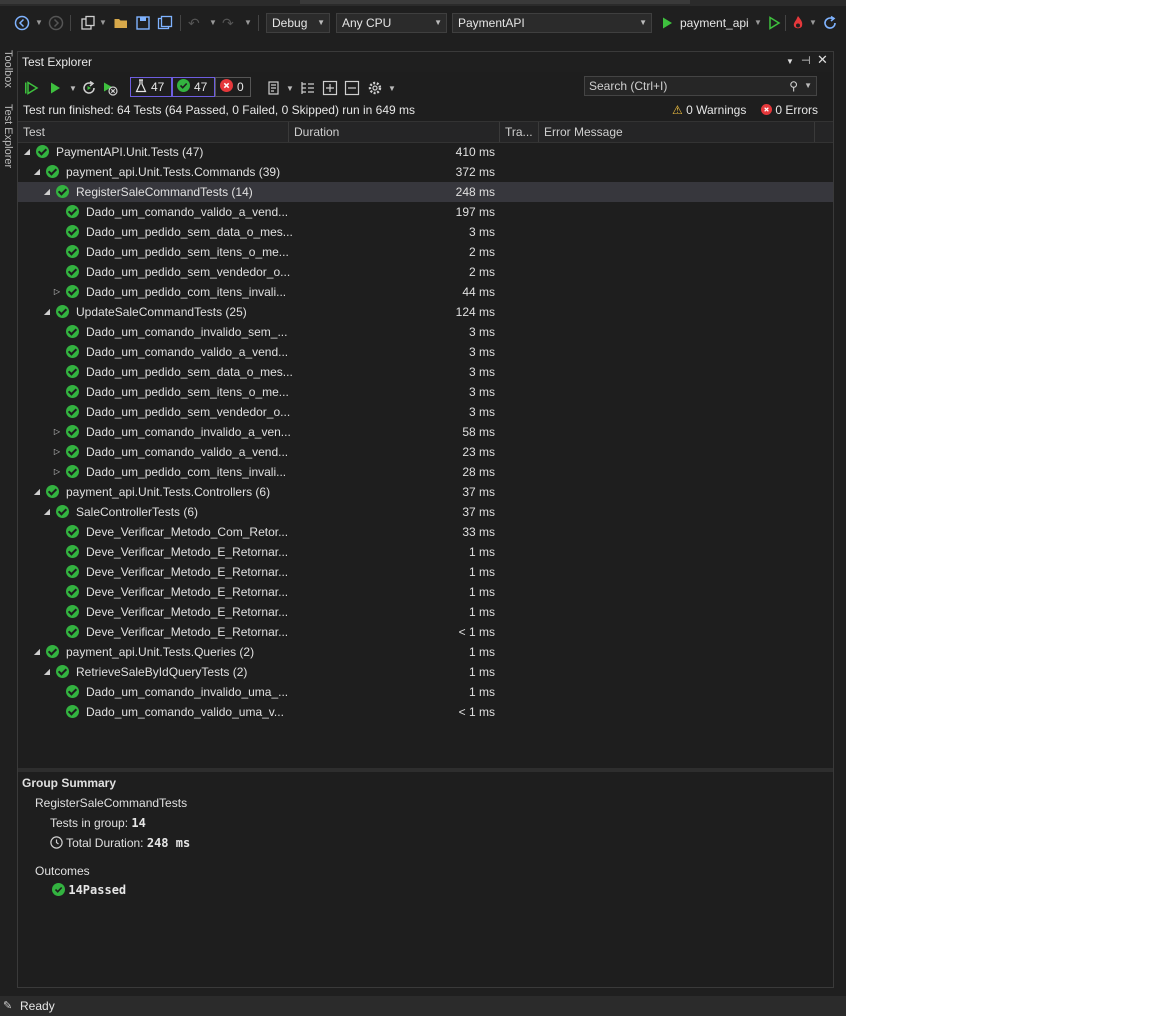  Describe the element at coordinates (228, 23) in the screenshot. I see `redo-icon: ↷` at that location.